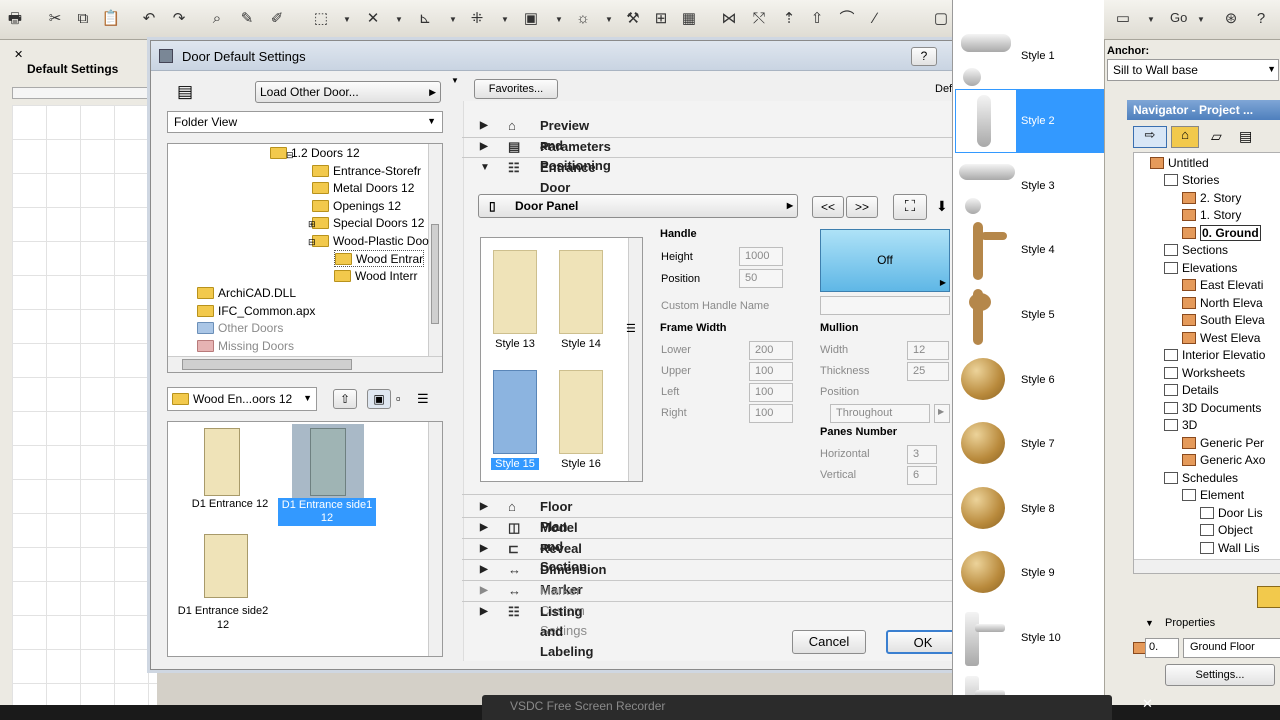  Describe the element at coordinates (1216, 136) in the screenshot. I see `layout-book-icon: ▱` at that location.